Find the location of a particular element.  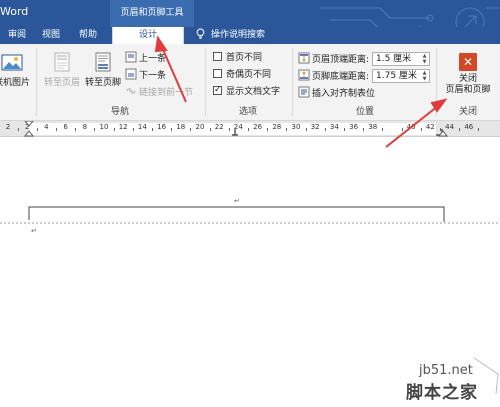

ruler-label: 46 is located at coordinates (469, 127).